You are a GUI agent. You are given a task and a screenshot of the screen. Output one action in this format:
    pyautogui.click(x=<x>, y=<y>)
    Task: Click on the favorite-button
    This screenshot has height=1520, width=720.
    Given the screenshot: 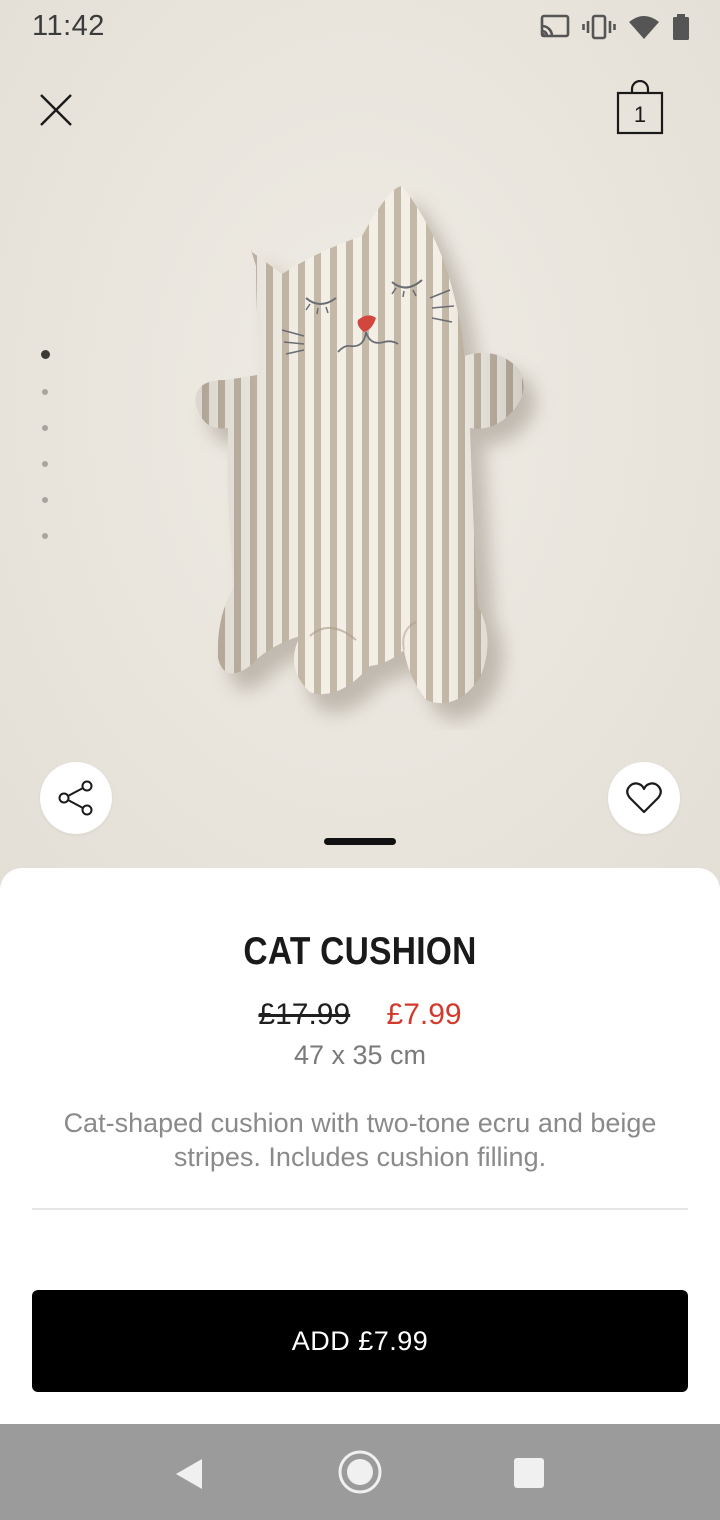 What is the action you would take?
    pyautogui.click(x=644, y=798)
    